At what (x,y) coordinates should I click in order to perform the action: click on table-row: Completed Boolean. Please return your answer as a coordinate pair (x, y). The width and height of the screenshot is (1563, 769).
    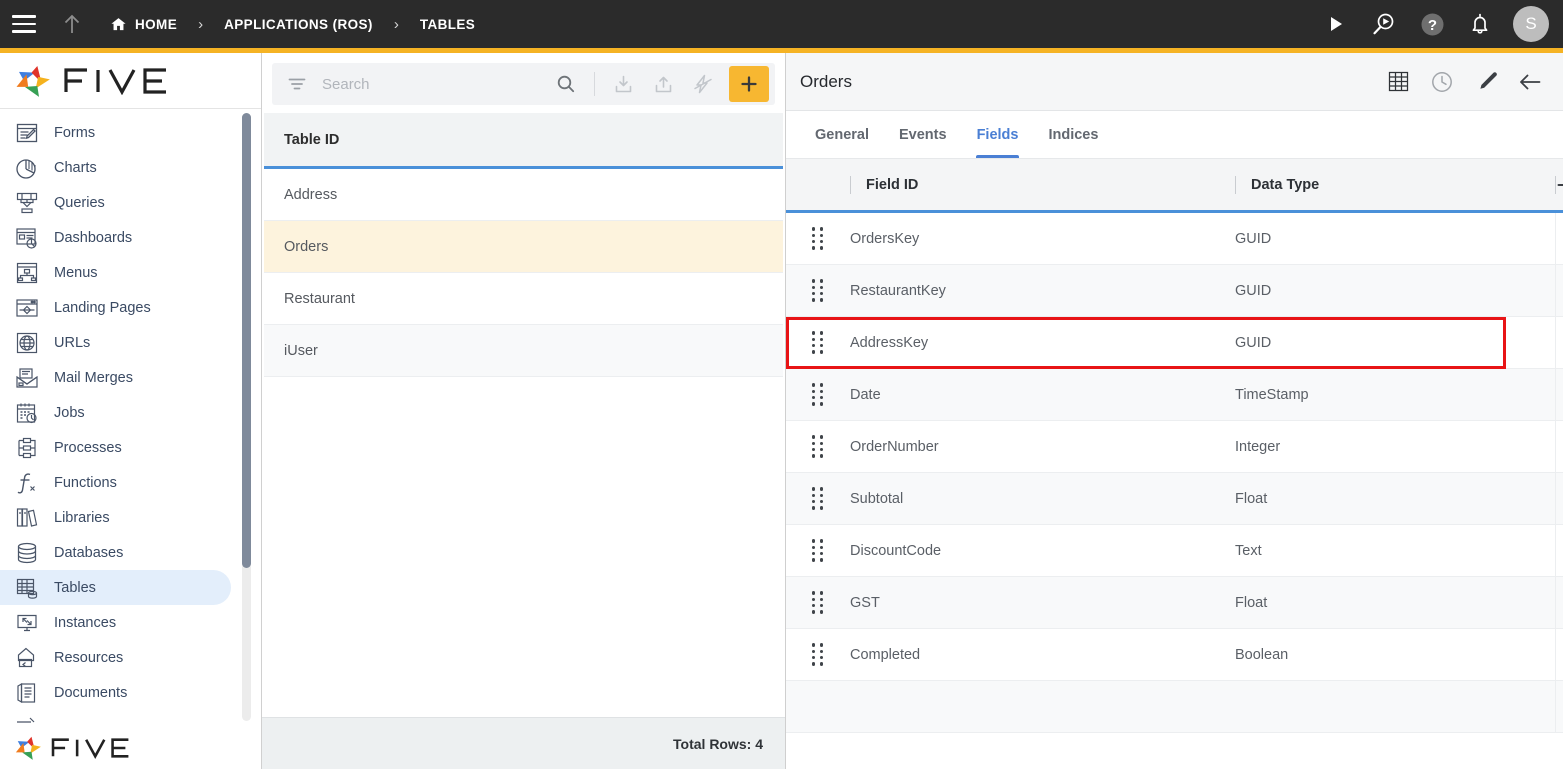
    Looking at the image, I should click on (1174, 655).